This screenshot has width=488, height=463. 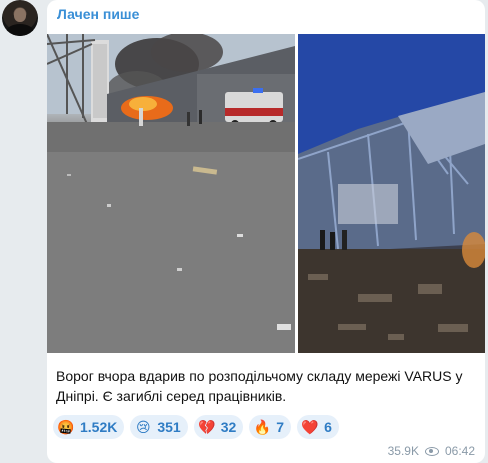 What do you see at coordinates (66, 427) in the screenshot?
I see `angry-face-icon: 🤬` at bounding box center [66, 427].